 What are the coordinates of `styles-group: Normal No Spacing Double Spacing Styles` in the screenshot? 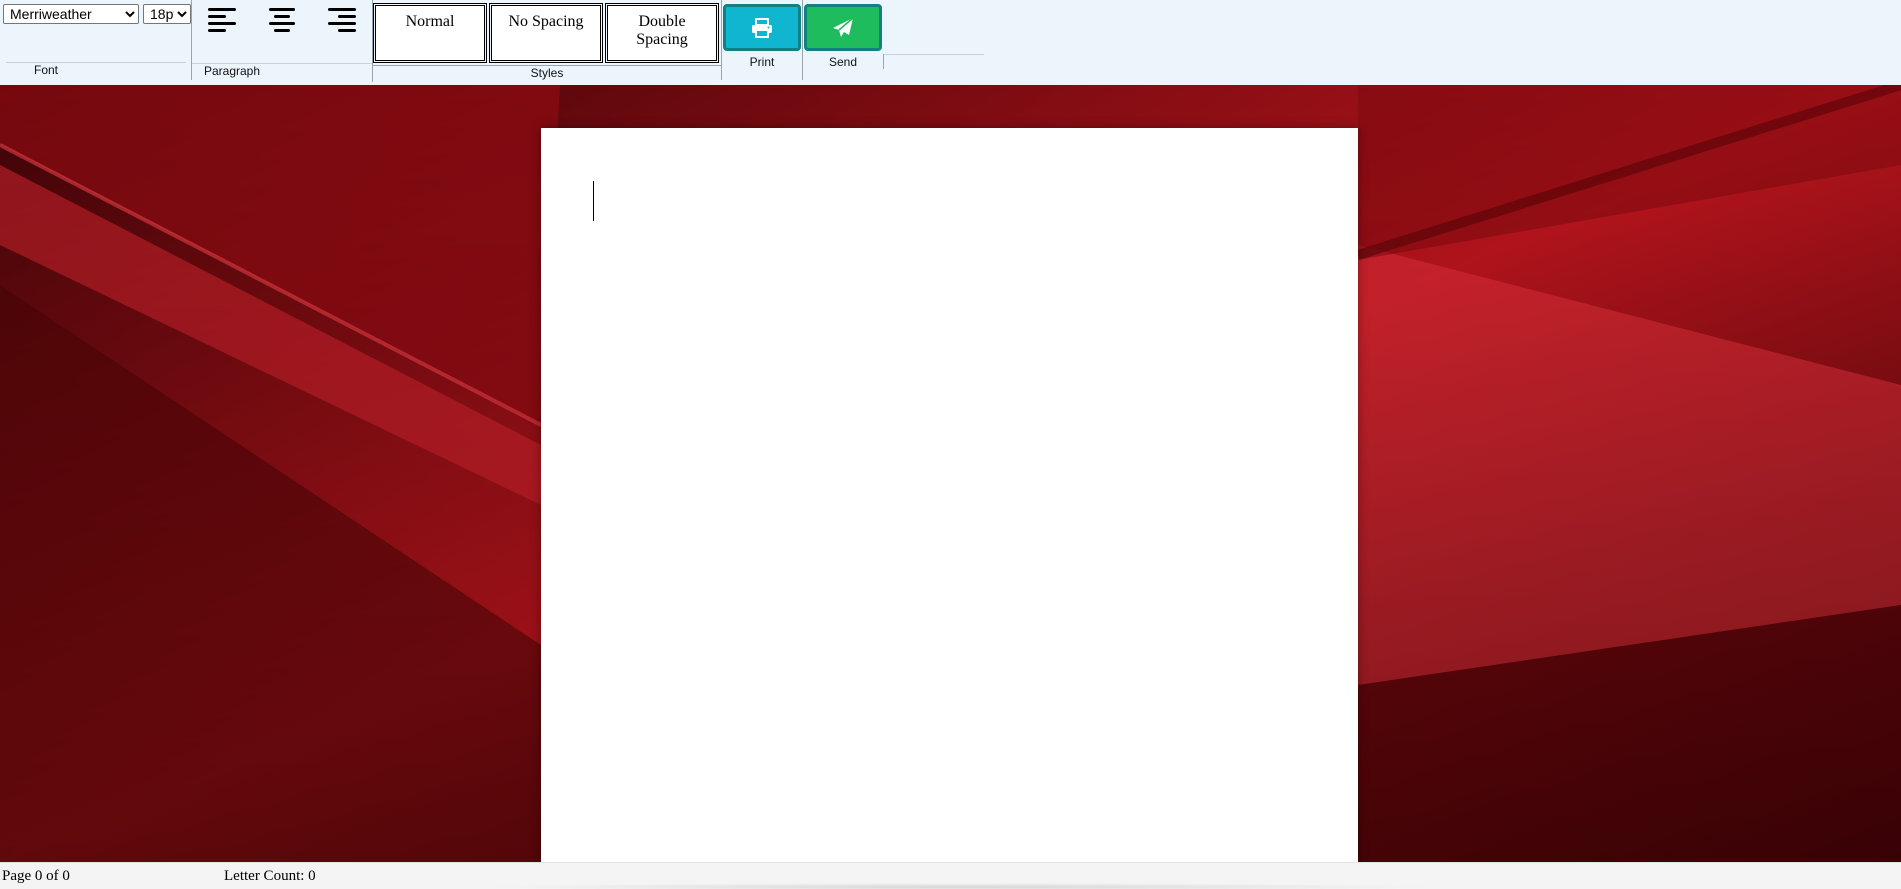 It's located at (547, 41).